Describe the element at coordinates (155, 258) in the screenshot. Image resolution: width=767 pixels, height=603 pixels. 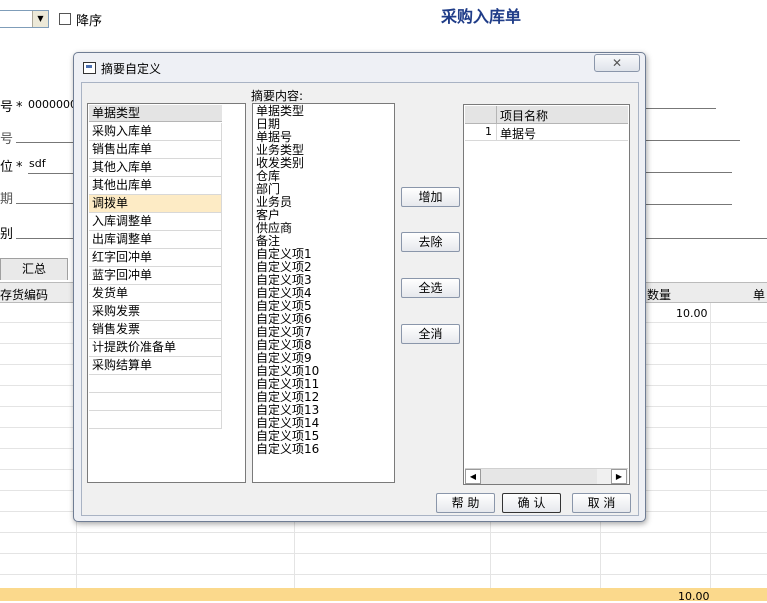
I see `list-item: 红字回冲单` at that location.